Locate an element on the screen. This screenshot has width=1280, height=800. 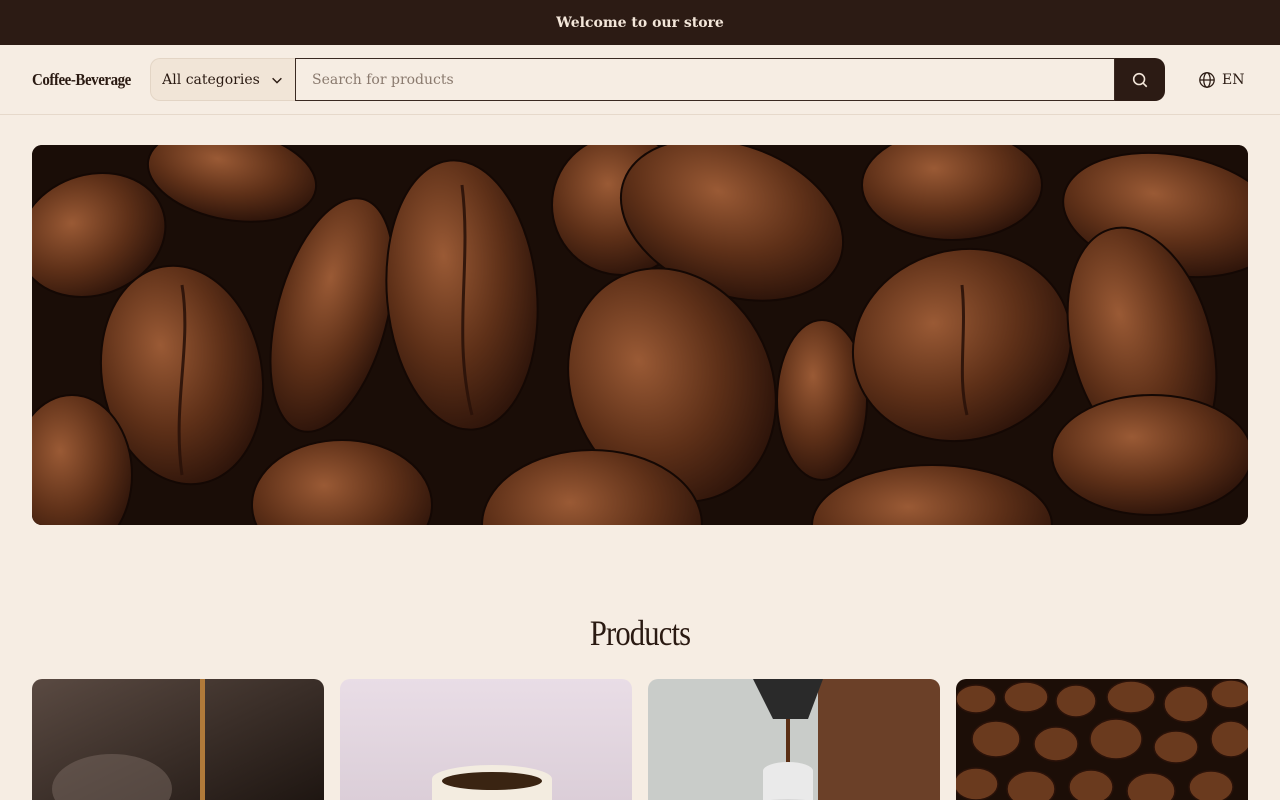
pouring-coffee-image is located at coordinates (178, 739).